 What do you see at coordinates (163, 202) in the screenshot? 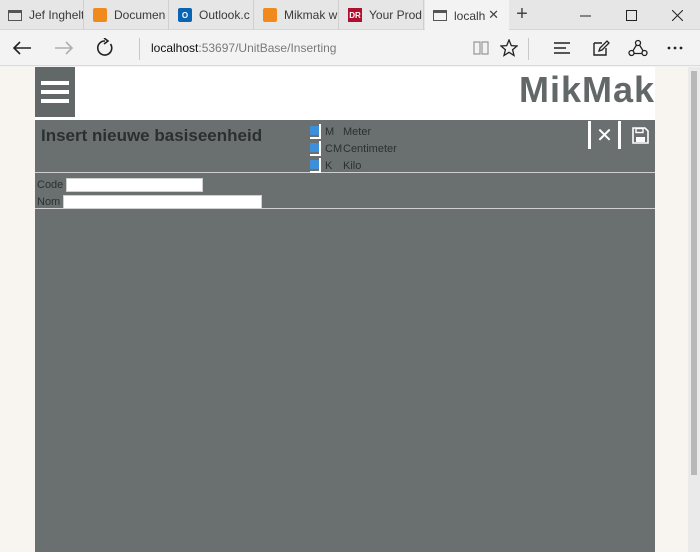
I see `name-input` at bounding box center [163, 202].